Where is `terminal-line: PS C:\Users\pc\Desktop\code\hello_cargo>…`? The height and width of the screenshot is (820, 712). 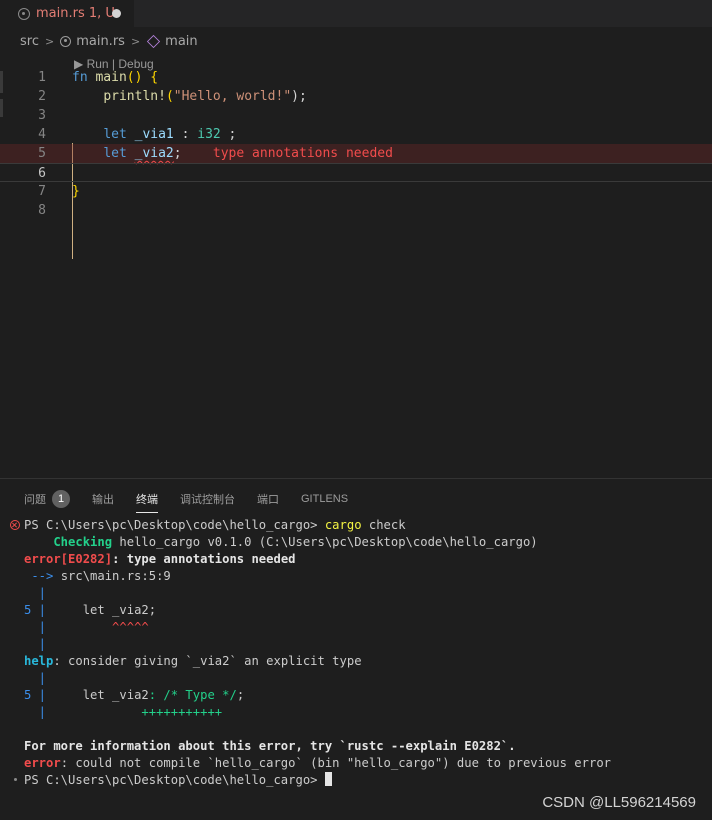 terminal-line: PS C:\Users\pc\Desktop\code\hello_cargo>… is located at coordinates (215, 525).